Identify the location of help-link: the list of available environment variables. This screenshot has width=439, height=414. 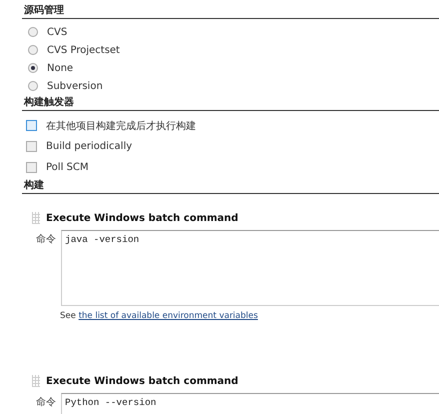
(168, 316).